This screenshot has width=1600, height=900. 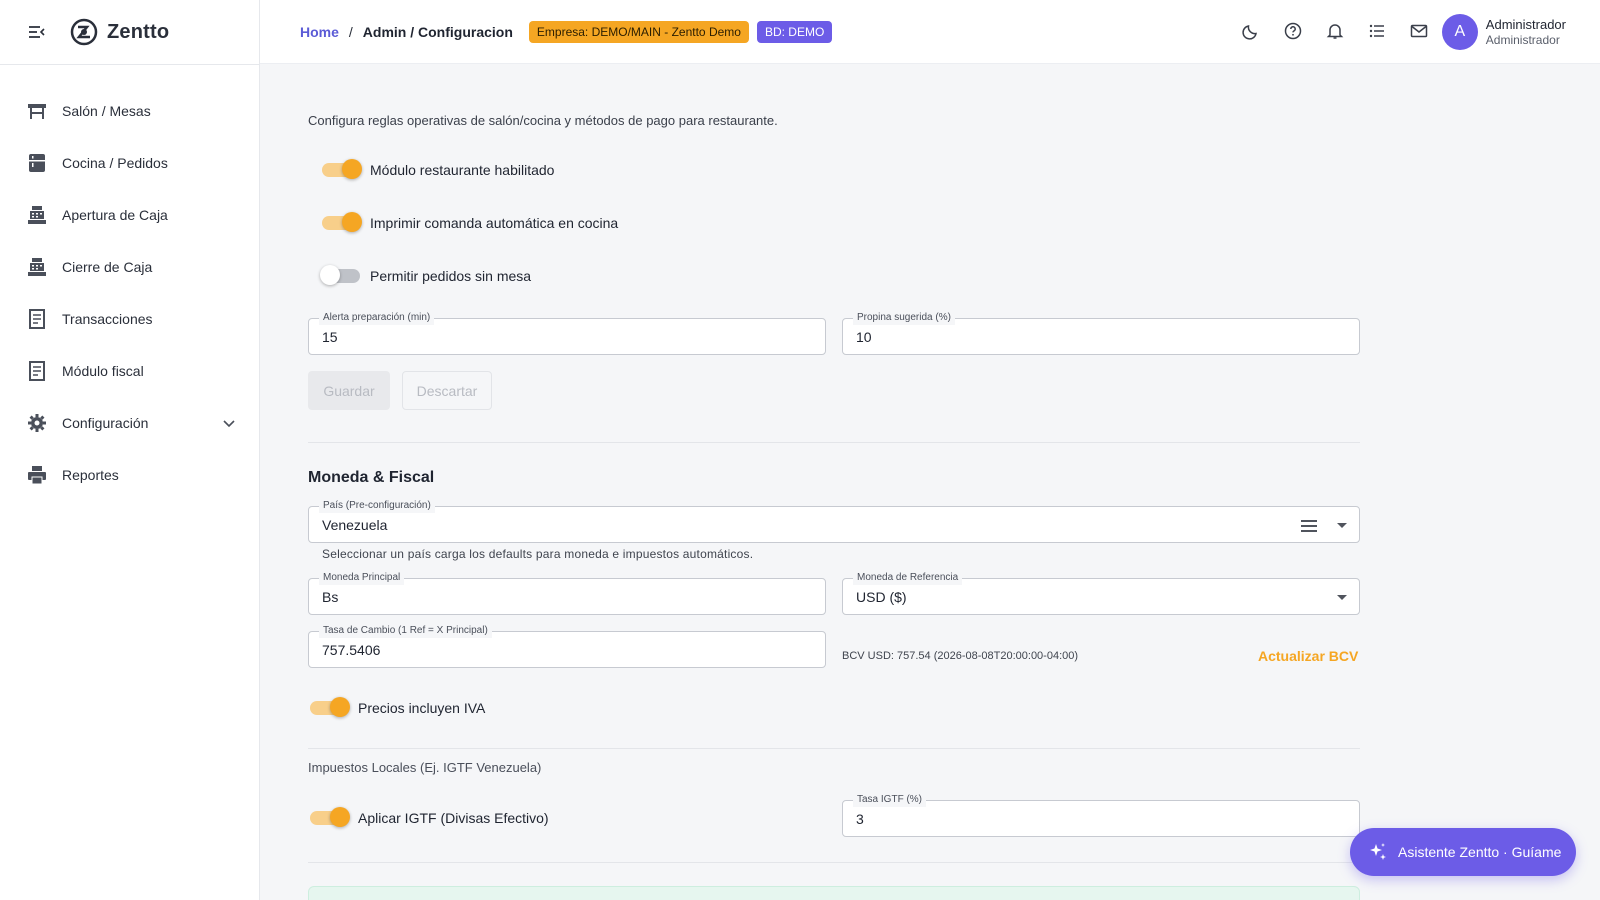 What do you see at coordinates (425, 767) in the screenshot?
I see `local-taxes-heading: Impuestos Locales (Ej. IGTF Venezuela)` at bounding box center [425, 767].